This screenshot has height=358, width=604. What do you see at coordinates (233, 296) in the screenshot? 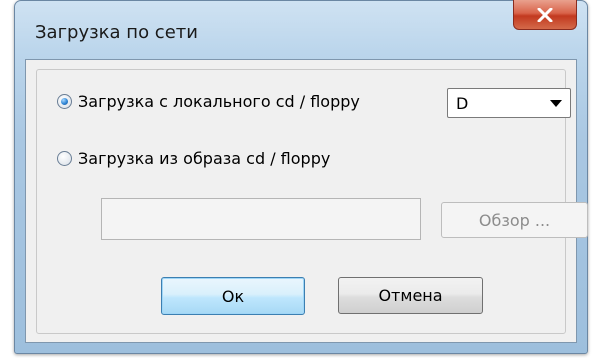
I see `ok-button: Ок` at bounding box center [233, 296].